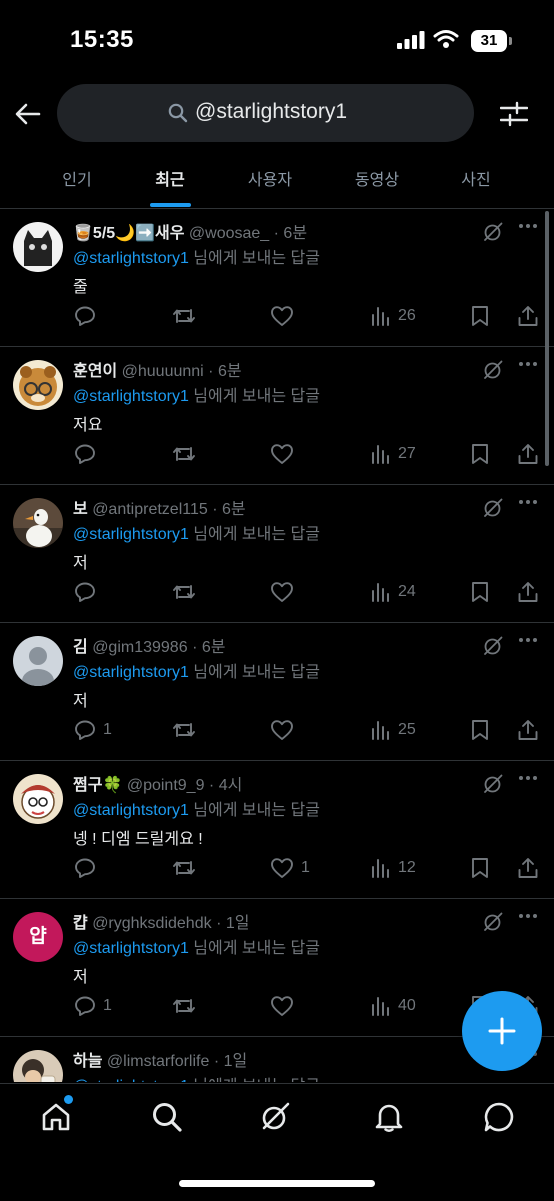 Image resolution: width=554 pixels, height=1201 pixels. I want to click on handle: @point9_9, so click(166, 785).